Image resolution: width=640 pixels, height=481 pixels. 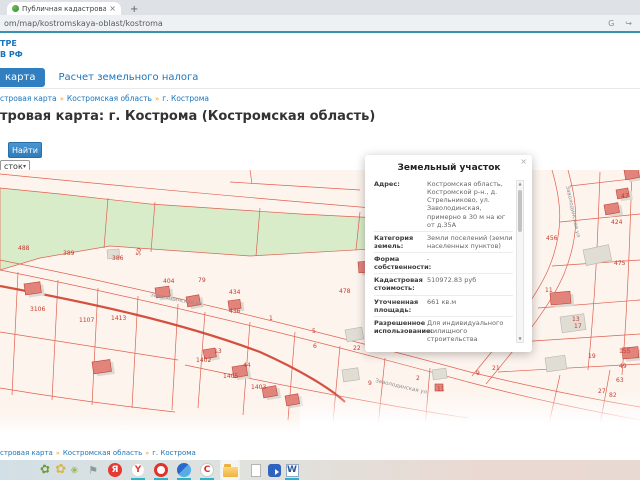 What do you see at coordinates (394, 241) in the screenshot?
I see `popup-row-label: Категория земель:` at bounding box center [394, 241].